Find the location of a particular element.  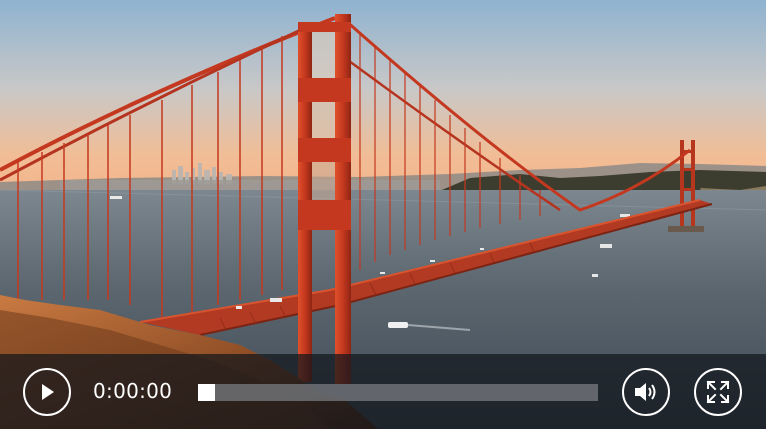

play-icon is located at coordinates (48, 392).